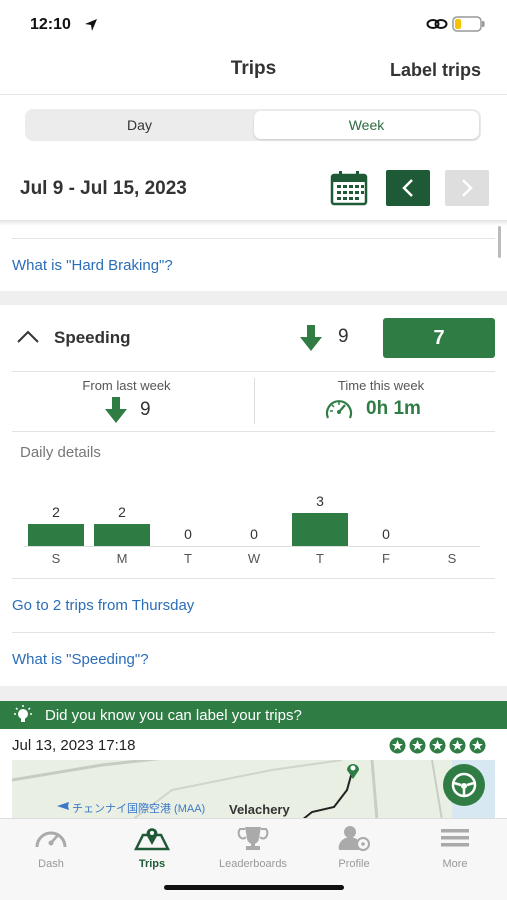 The image size is (507, 900). Describe the element at coordinates (343, 336) in the screenshot. I see `speeding-change-value: 9` at that location.